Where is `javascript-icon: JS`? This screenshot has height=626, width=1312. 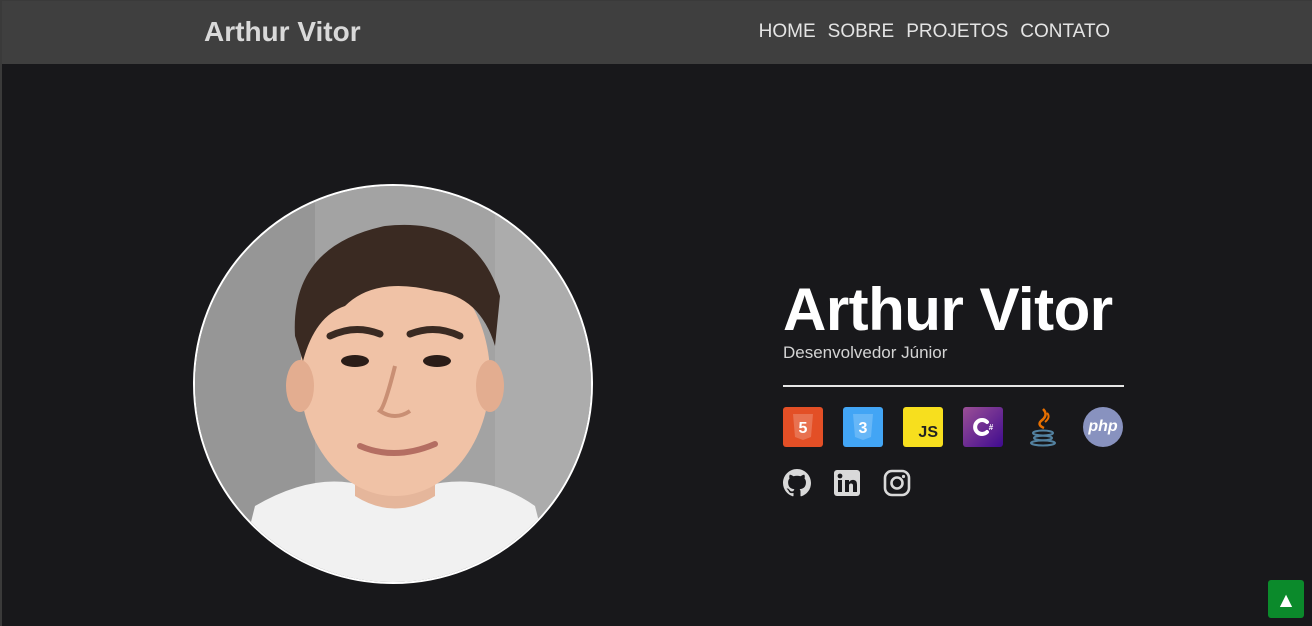
javascript-icon: JS is located at coordinates (923, 427).